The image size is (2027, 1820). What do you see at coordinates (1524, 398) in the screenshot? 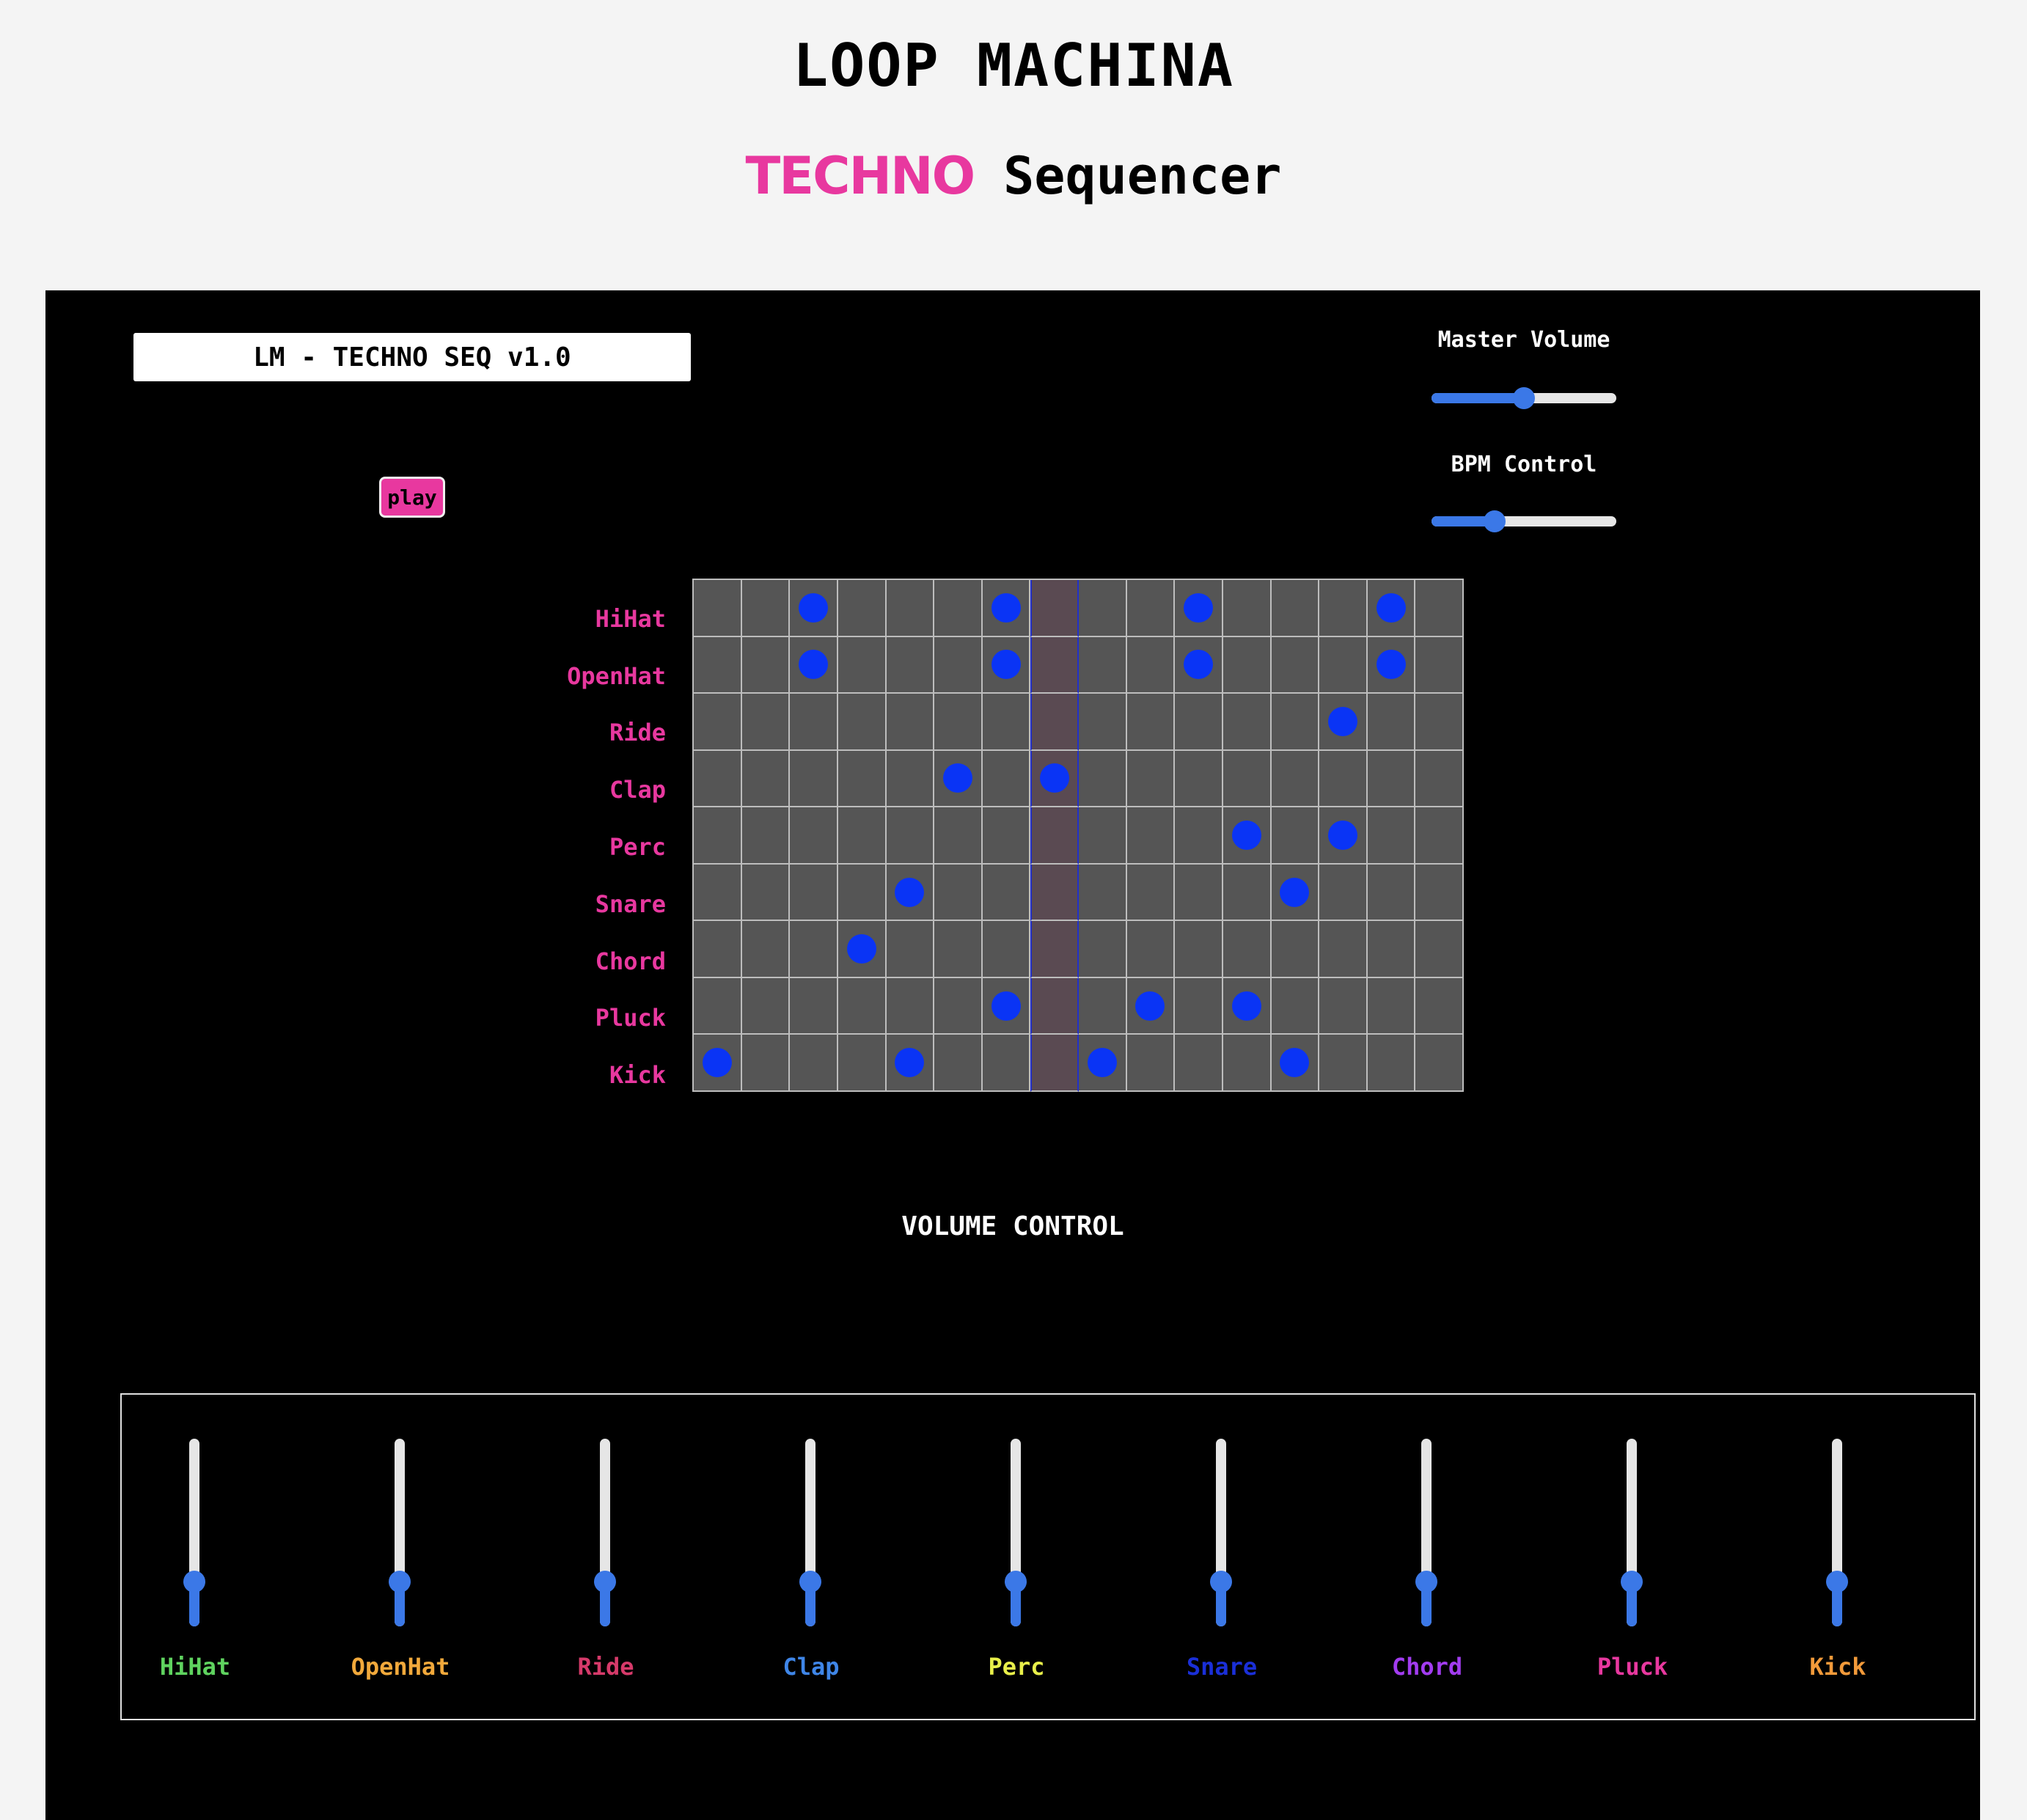
I see `master-volume-slider` at bounding box center [1524, 398].